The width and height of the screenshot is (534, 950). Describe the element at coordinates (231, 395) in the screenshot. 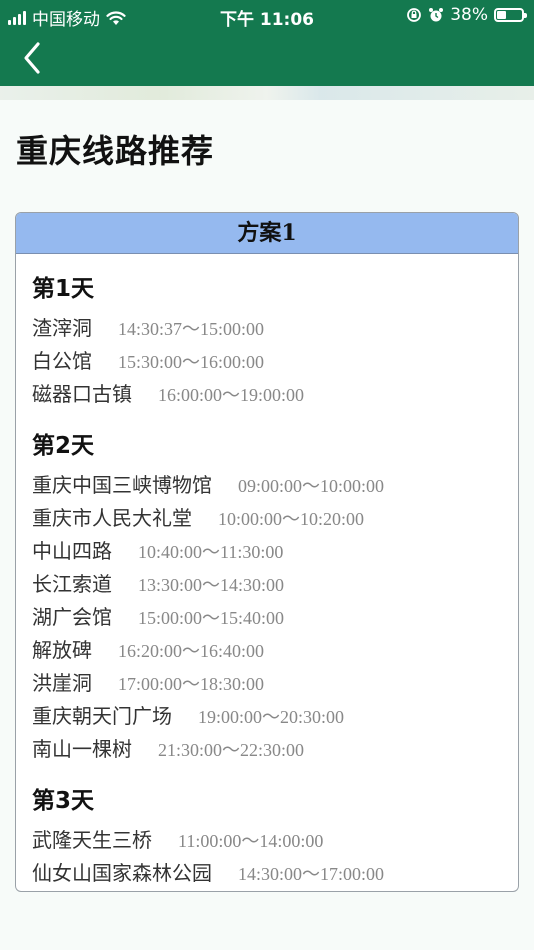

I see `stop-time: 16:00:00～19:00:00` at that location.